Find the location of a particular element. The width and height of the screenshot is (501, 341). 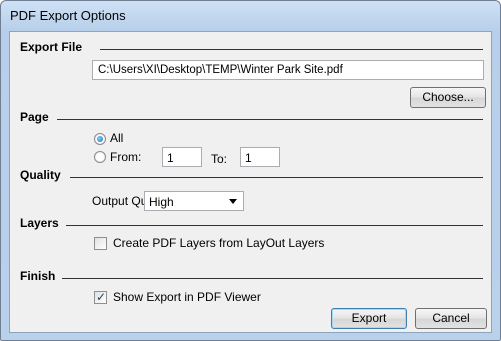

page-divider is located at coordinates (270, 119).